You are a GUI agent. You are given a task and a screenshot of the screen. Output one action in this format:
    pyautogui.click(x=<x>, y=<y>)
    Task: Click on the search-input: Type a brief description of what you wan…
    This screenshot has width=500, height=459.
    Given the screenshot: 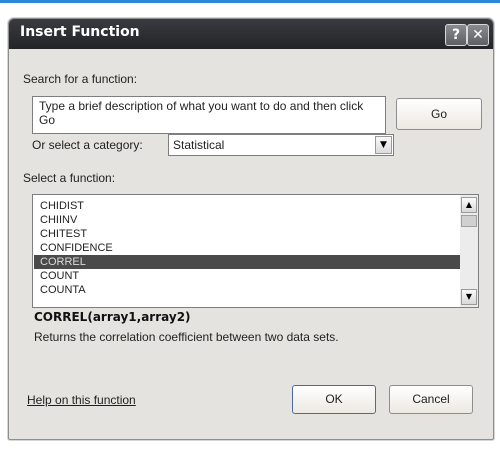 What is the action you would take?
    pyautogui.click(x=209, y=115)
    